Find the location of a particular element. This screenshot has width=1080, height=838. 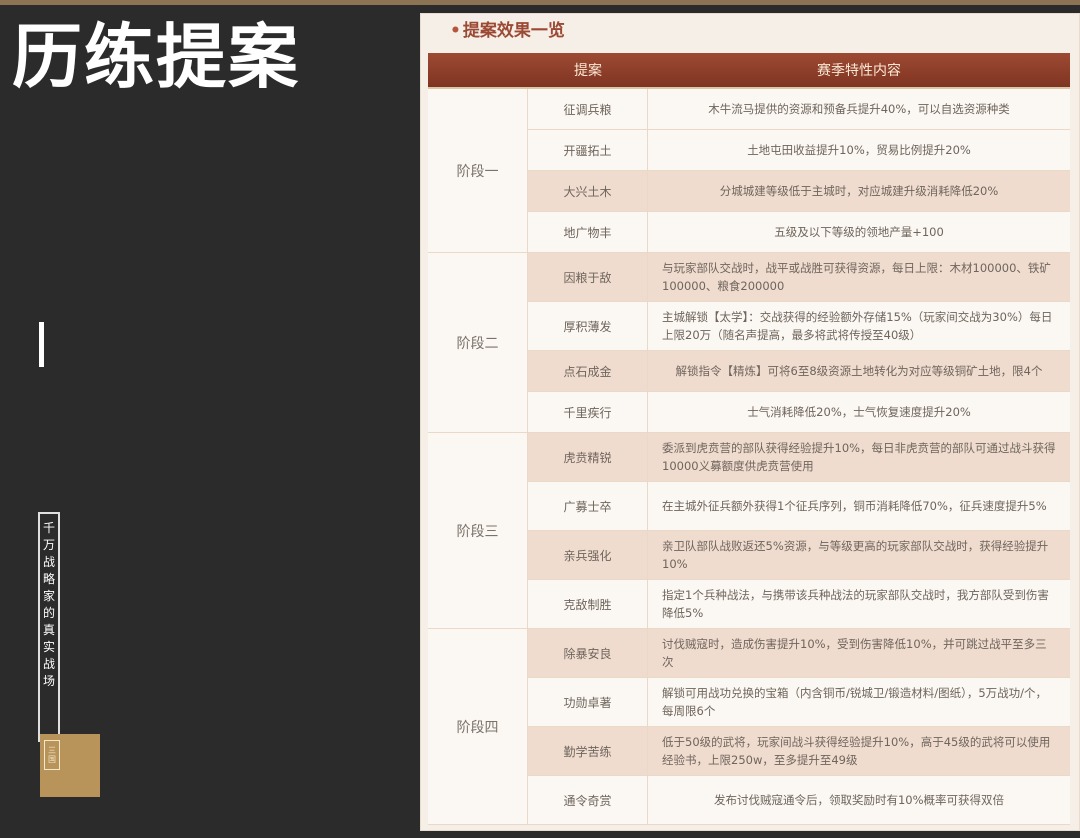

proposal-content: 分城城建等级低于主城时，对应城建升级消耗降低20% is located at coordinates (859, 191).